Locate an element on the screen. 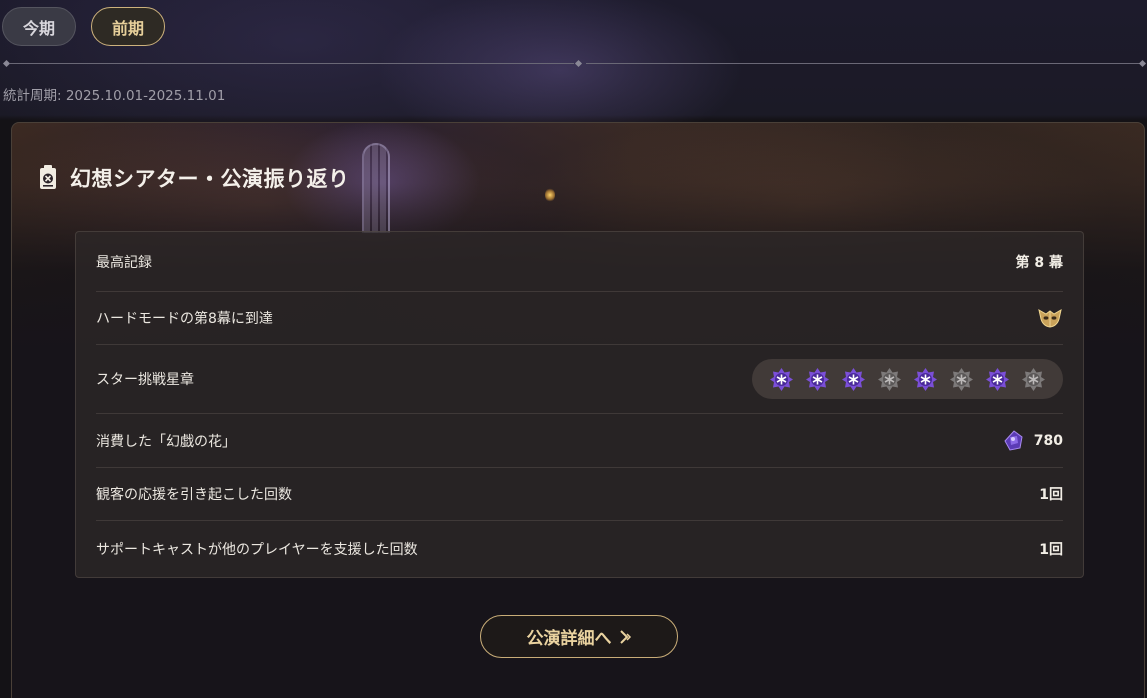 The image size is (1147, 698). stat-row-flowers-spent: 消費した「幻戯の花」 780 is located at coordinates (579, 441).